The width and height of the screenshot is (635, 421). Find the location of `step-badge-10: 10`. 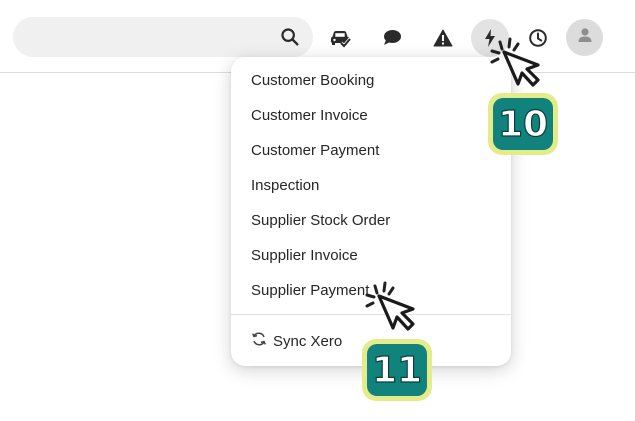

step-badge-10: 10 is located at coordinates (523, 124).